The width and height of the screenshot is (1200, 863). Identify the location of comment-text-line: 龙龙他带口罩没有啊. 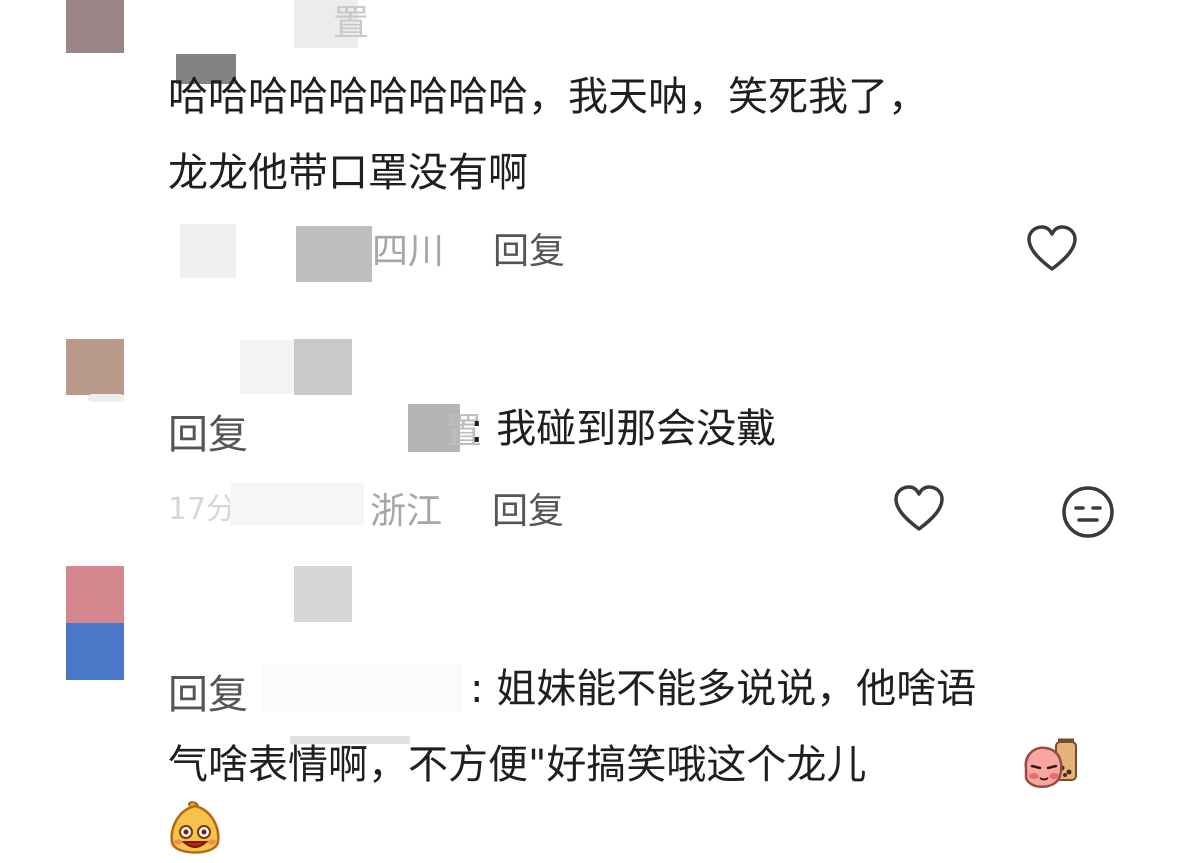
(348, 173).